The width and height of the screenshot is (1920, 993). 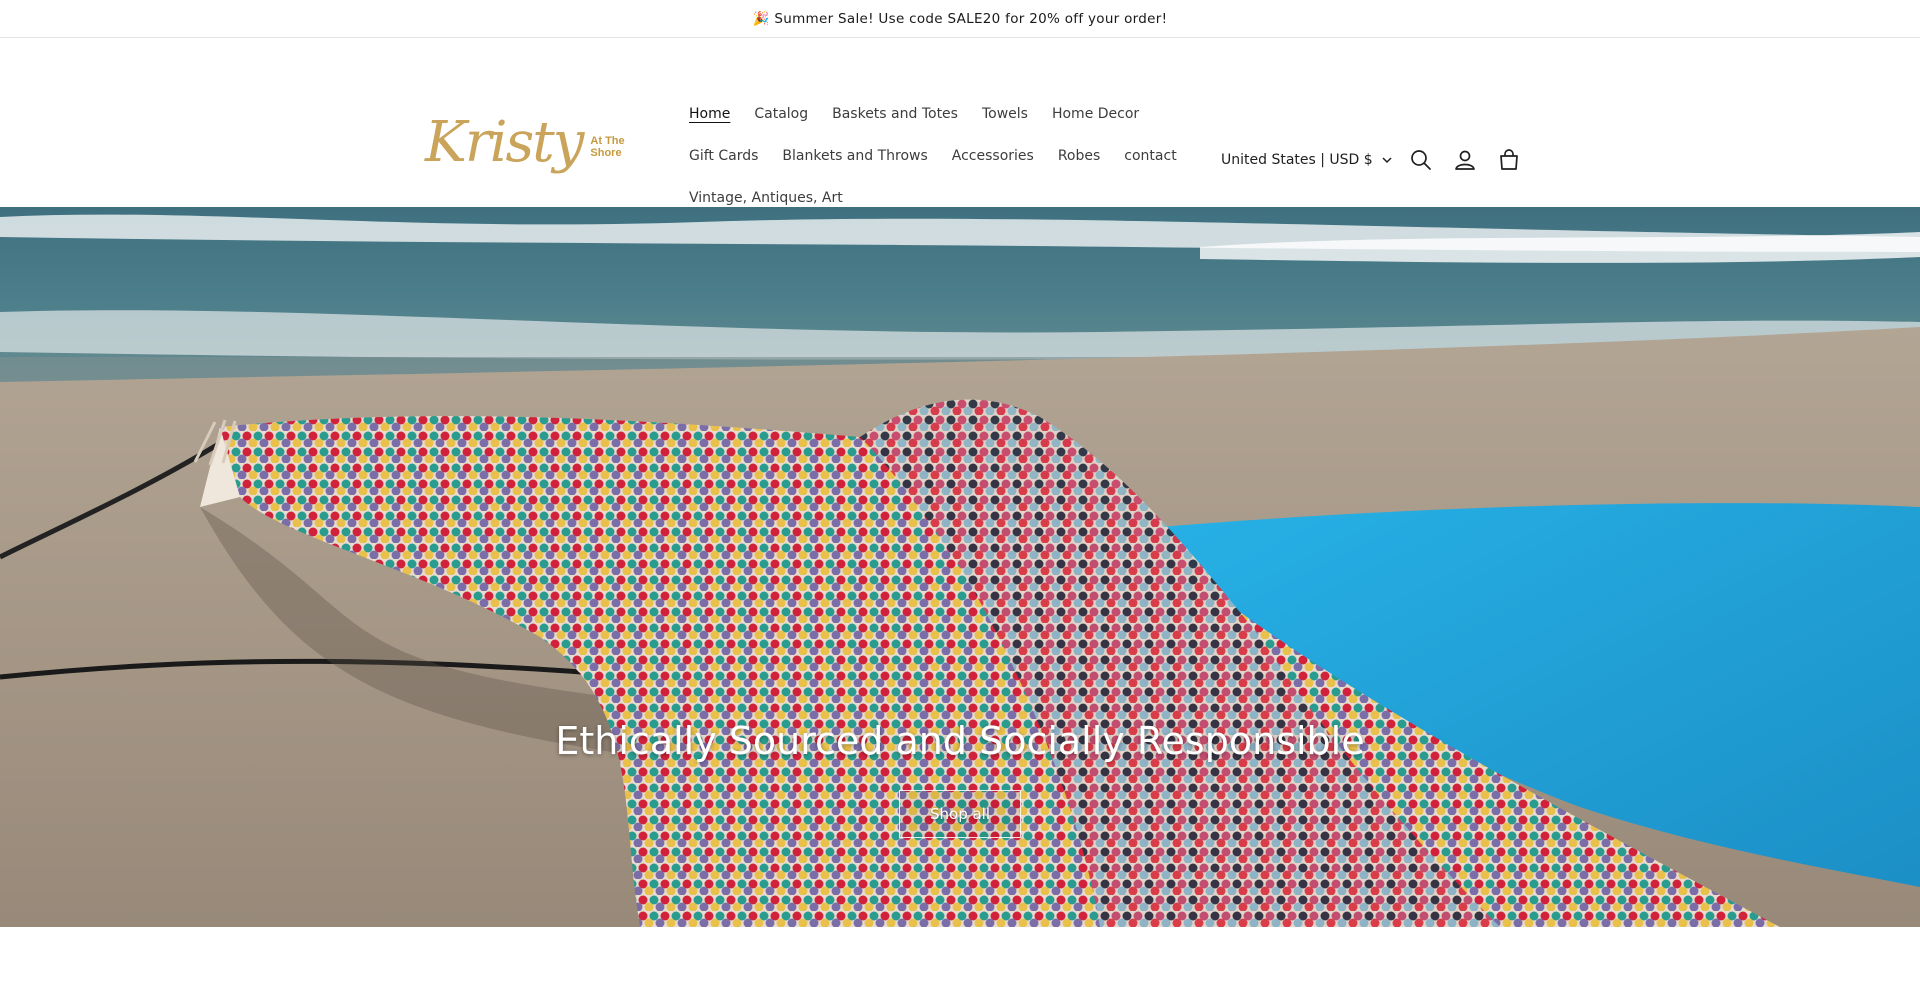 What do you see at coordinates (1297, 160) in the screenshot?
I see `country-currency-label: United States | USD $` at bounding box center [1297, 160].